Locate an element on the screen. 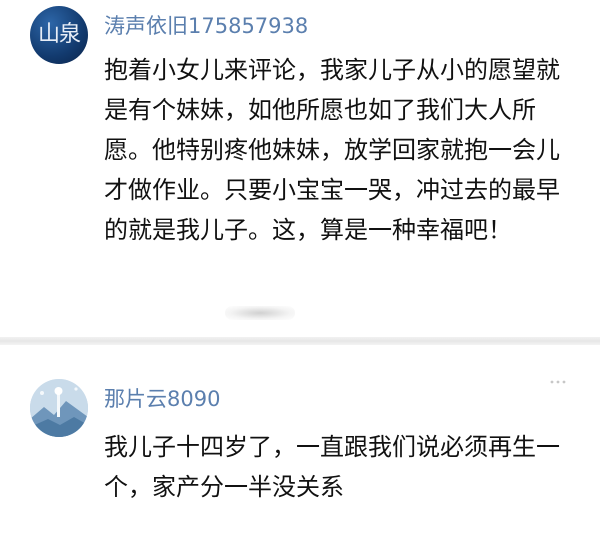 The width and height of the screenshot is (600, 541). ink-calligraphy-avatar-icon: 山泉 is located at coordinates (59, 34).